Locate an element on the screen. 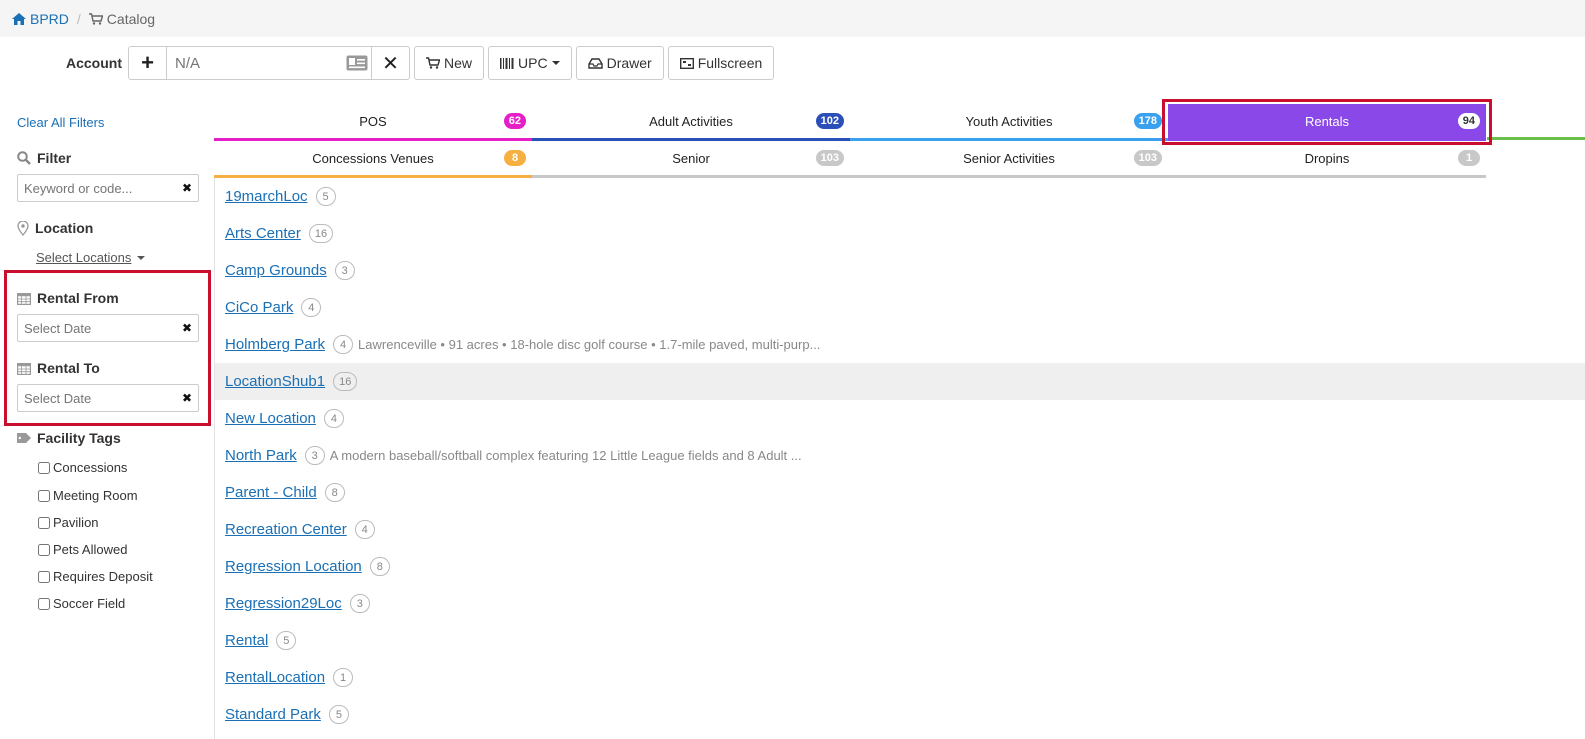 This screenshot has width=1585, height=739. location-name-link: Regression Location is located at coordinates (293, 566).